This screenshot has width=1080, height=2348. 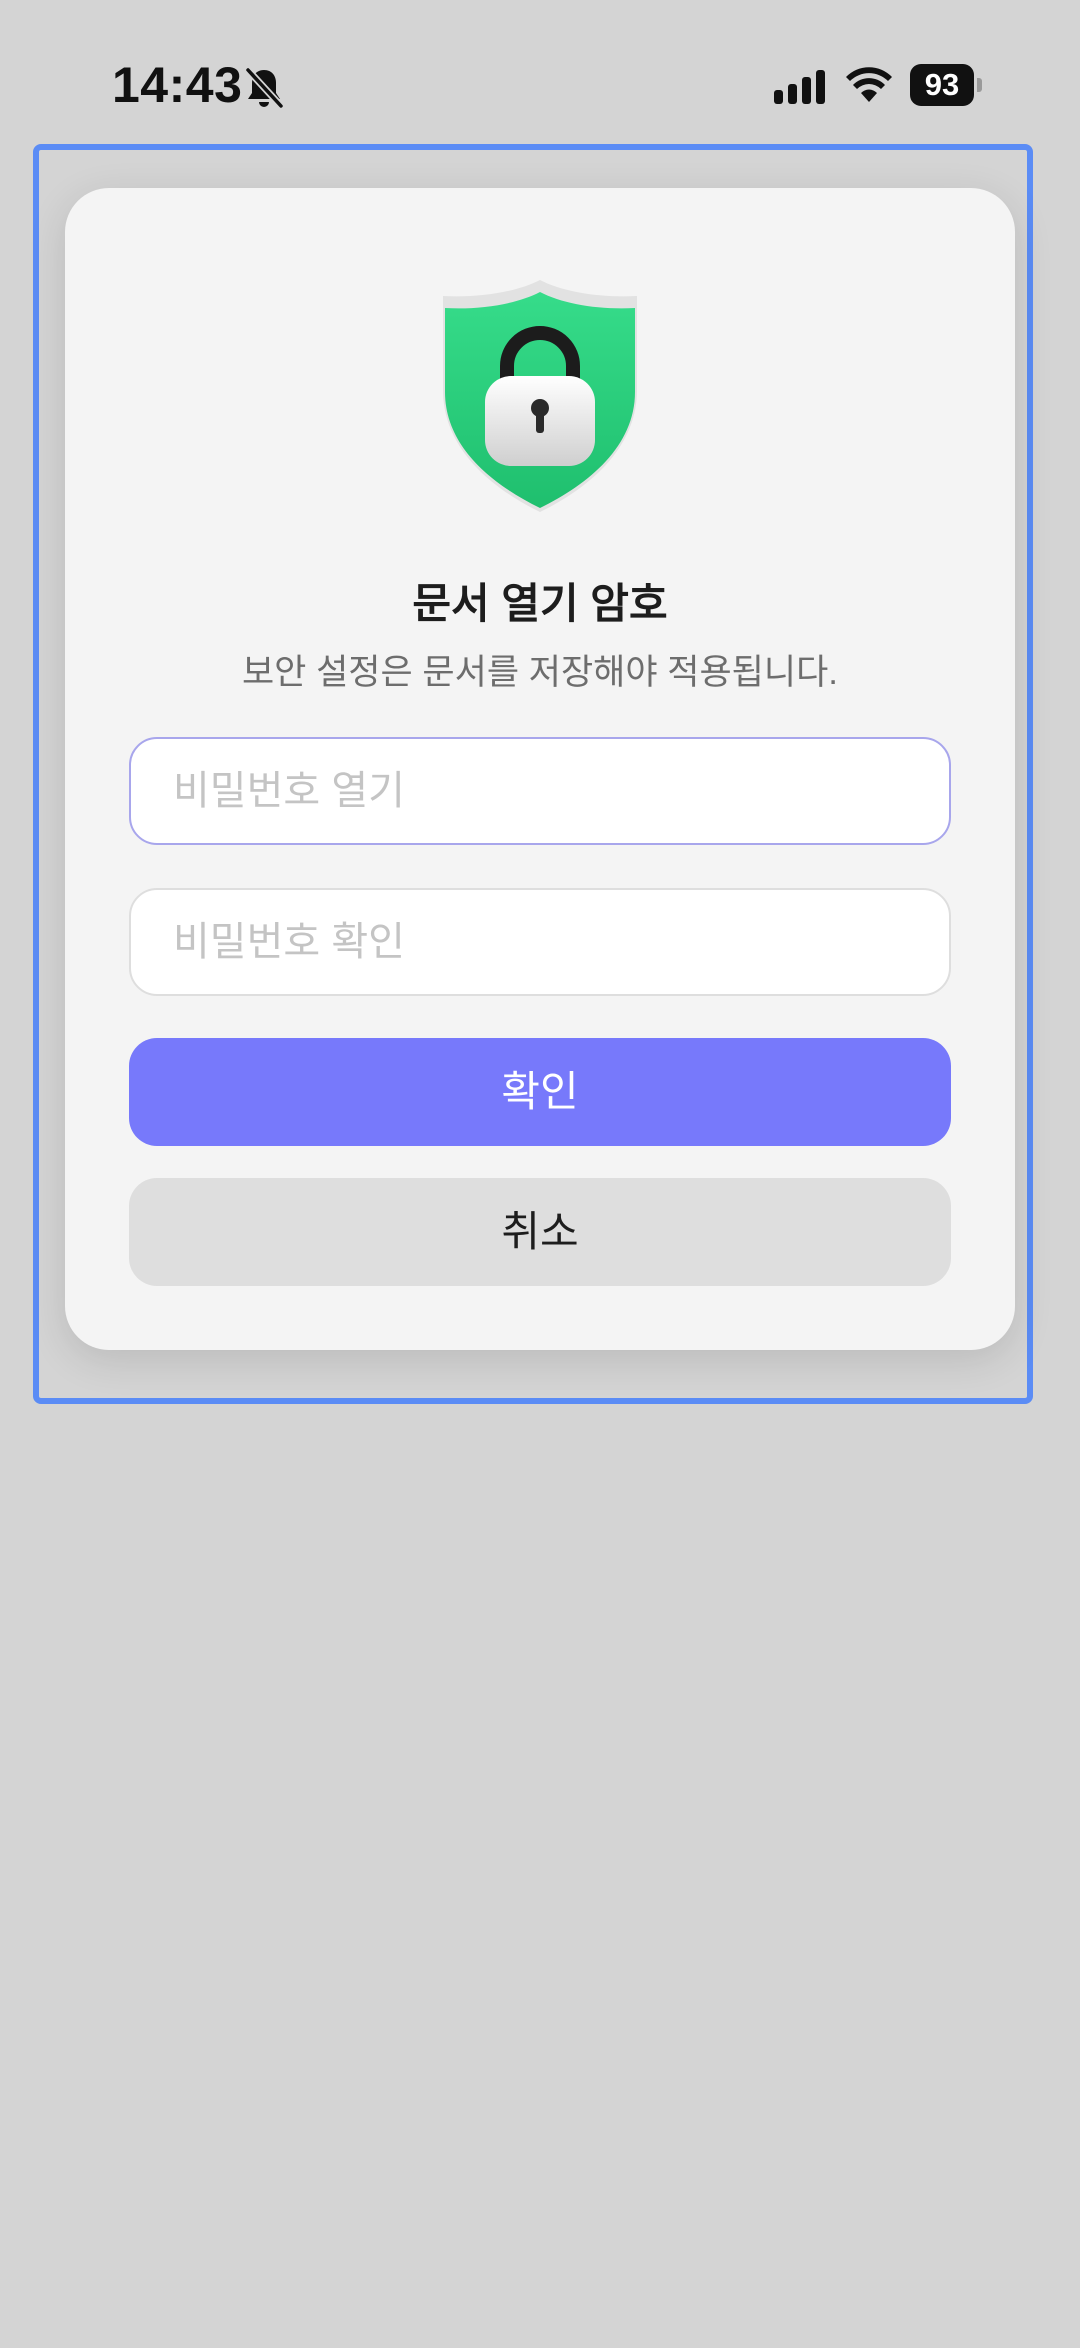 What do you see at coordinates (540, 1092) in the screenshot?
I see `confirm-button: 확인` at bounding box center [540, 1092].